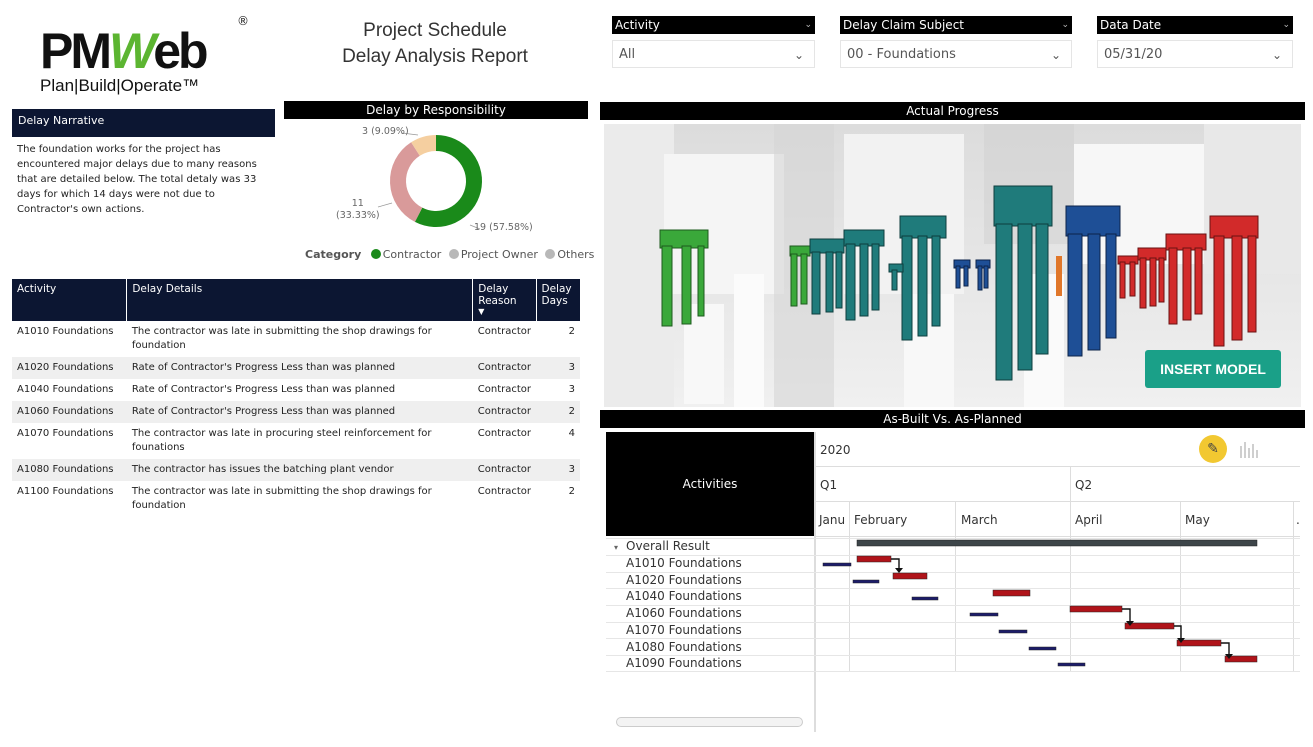 The width and height of the screenshot is (1313, 747). Describe the element at coordinates (709, 722) in the screenshot. I see `horizontal-scrollbar` at that location.